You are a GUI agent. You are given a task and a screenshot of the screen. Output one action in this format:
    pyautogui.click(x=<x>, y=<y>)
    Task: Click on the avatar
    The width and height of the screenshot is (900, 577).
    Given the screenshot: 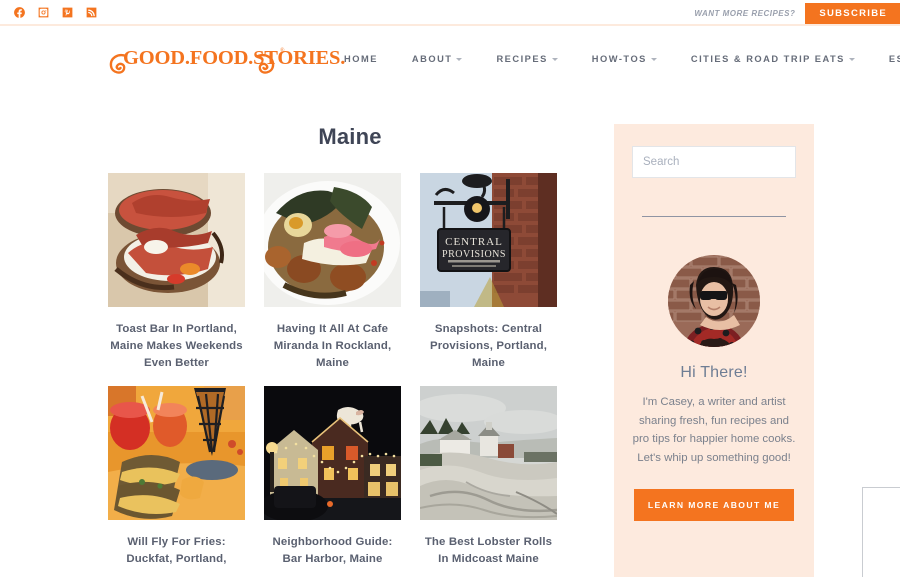 What is the action you would take?
    pyautogui.click(x=714, y=301)
    